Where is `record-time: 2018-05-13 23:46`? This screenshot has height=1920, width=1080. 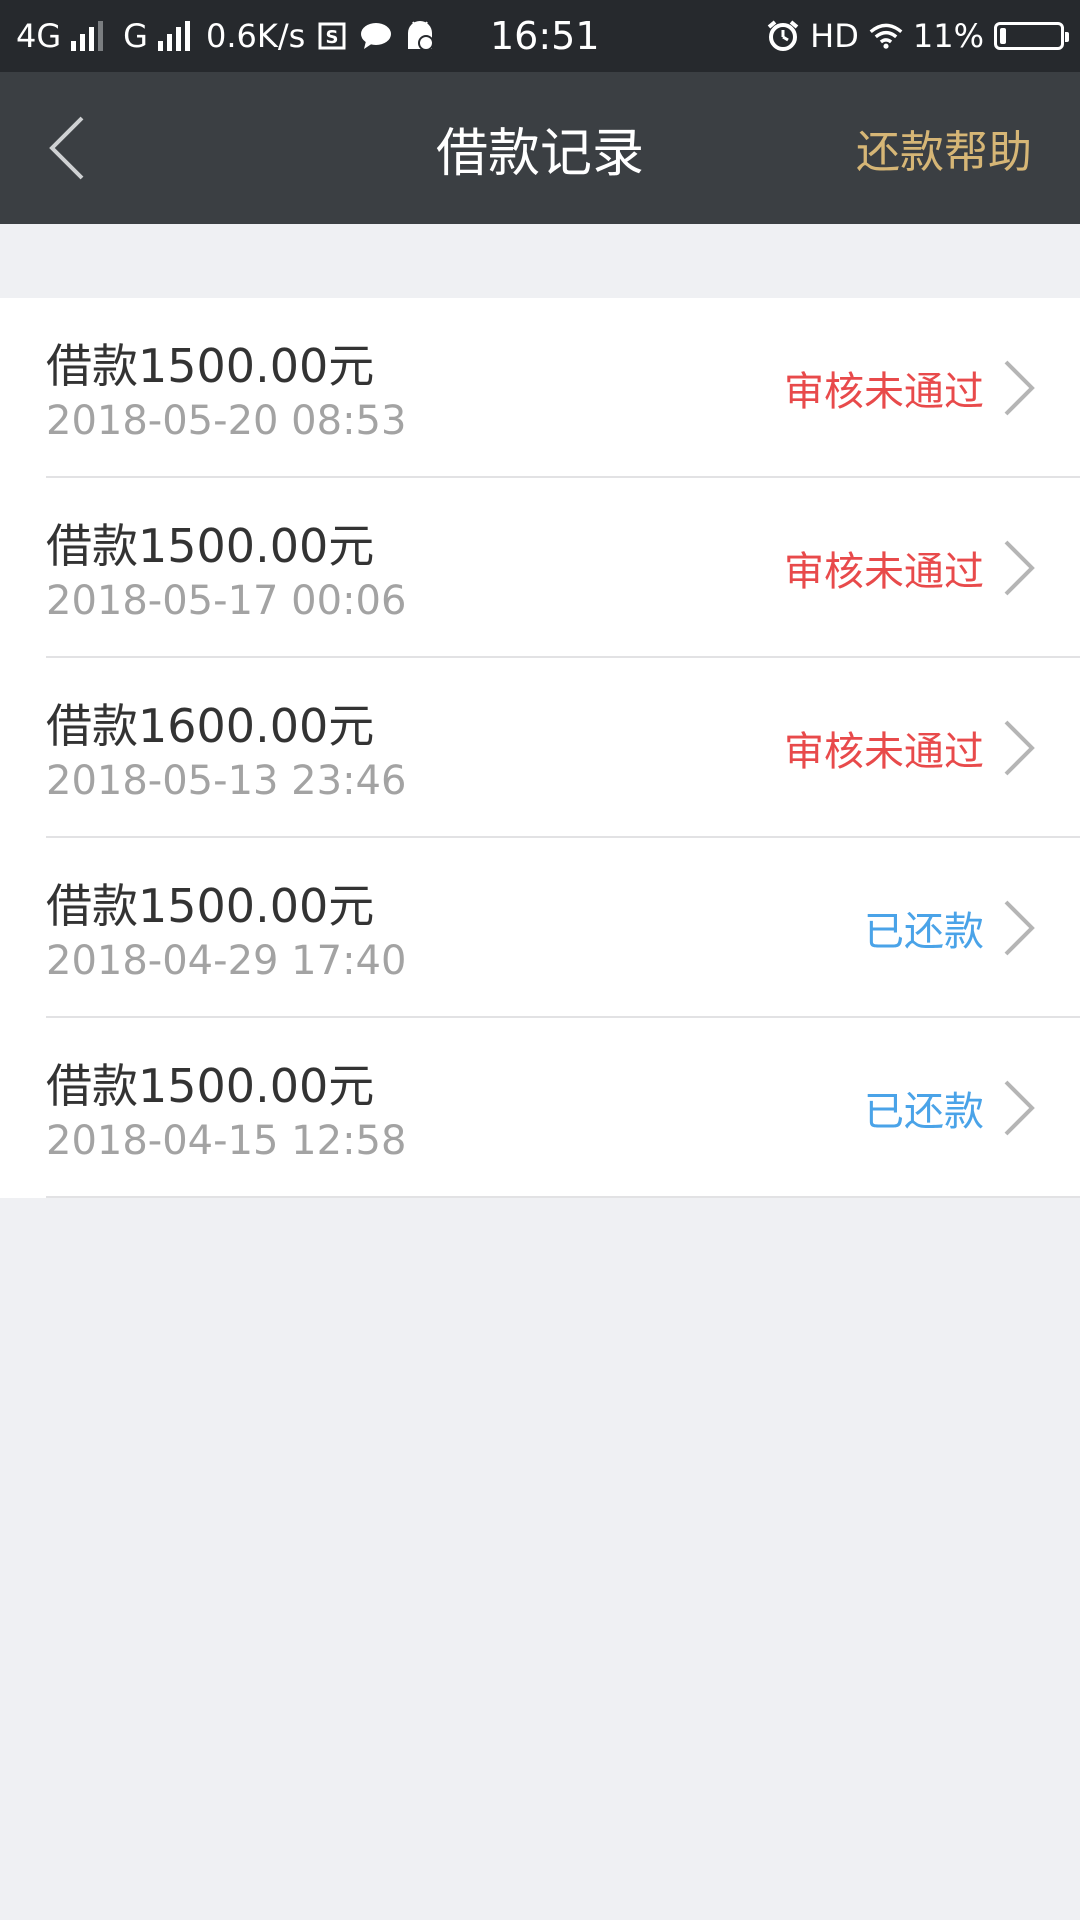
record-time: 2018-05-13 23:46 is located at coordinates (226, 781).